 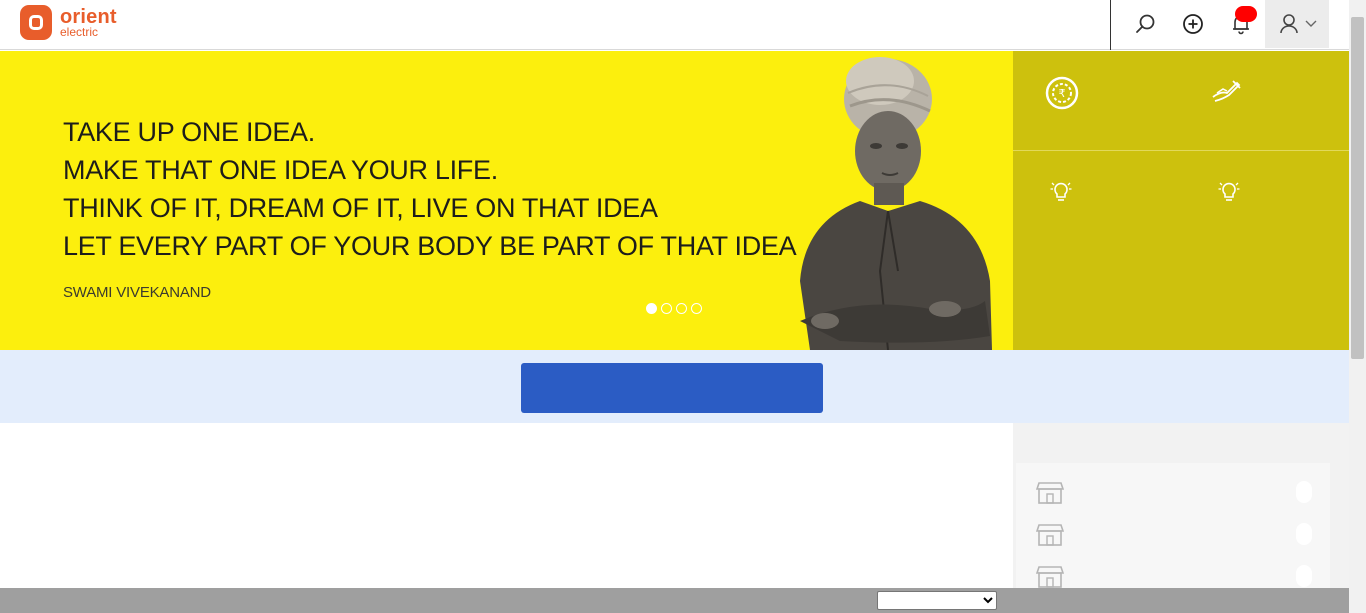 I want to click on logo-text-primary: orient, so click(x=88, y=17).